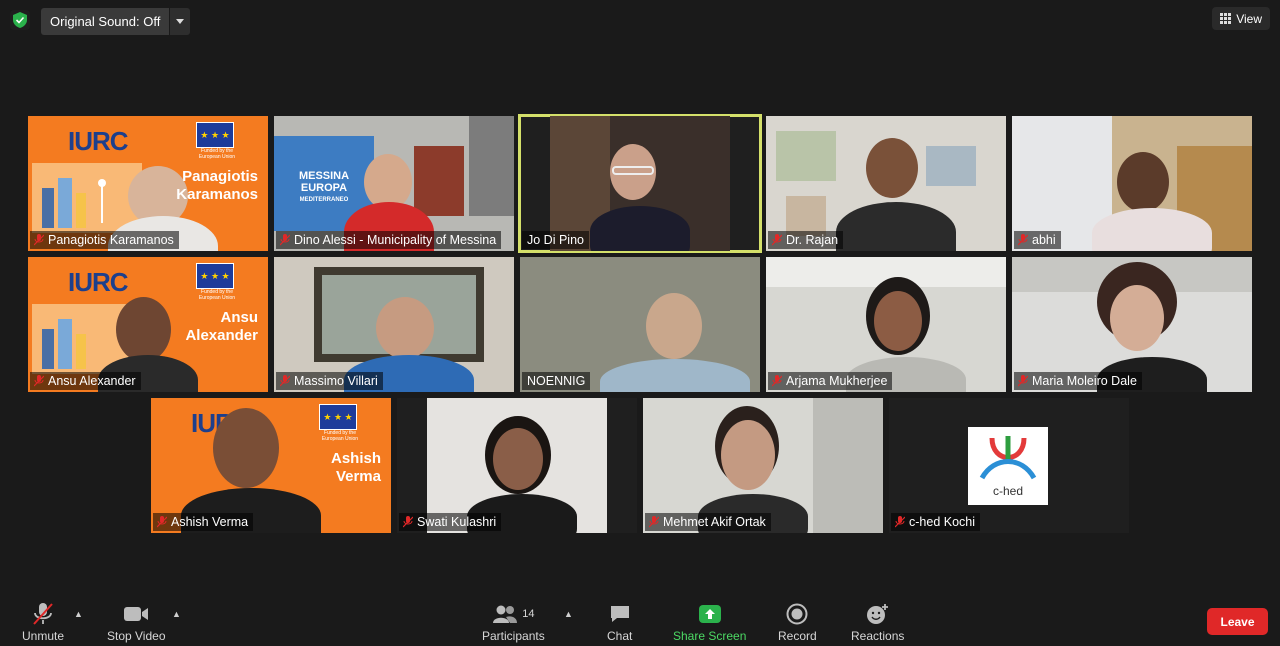  What do you see at coordinates (220, 176) in the screenshot?
I see `card-title-line-1: Panagiotis` at bounding box center [220, 176].